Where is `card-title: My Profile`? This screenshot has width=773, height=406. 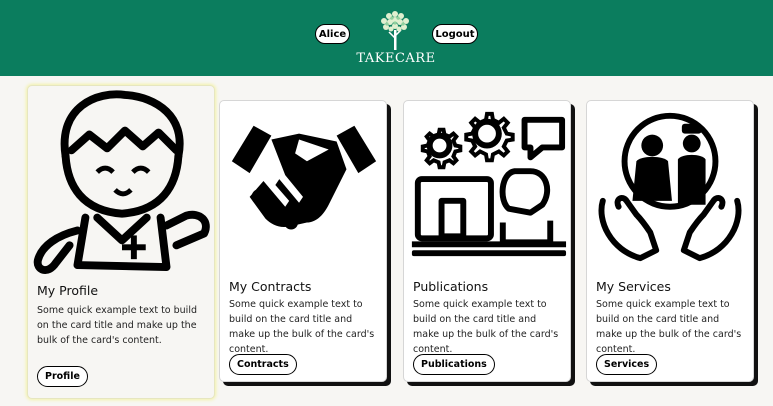 card-title: My Profile is located at coordinates (68, 290).